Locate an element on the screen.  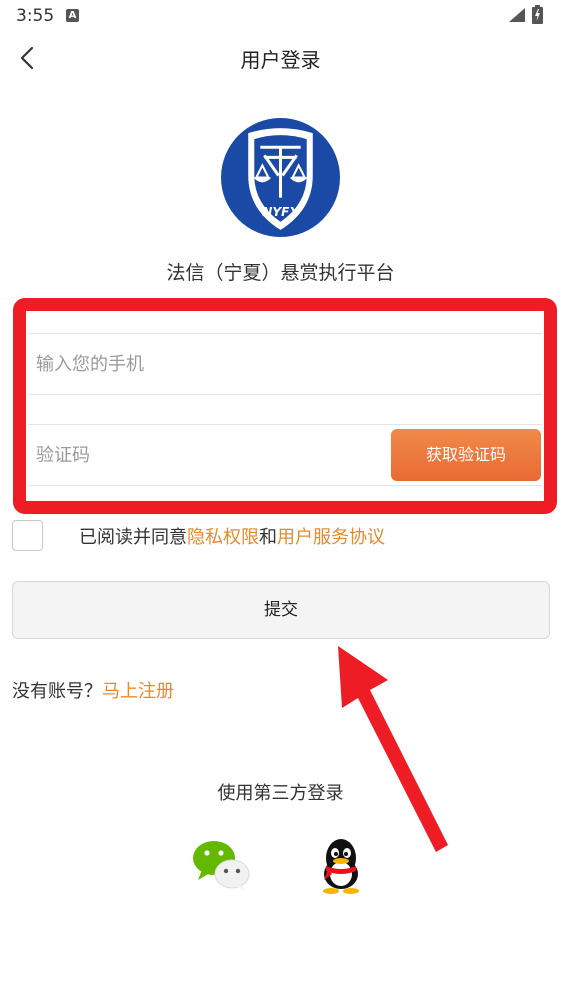
signal-icon is located at coordinates (517, 15).